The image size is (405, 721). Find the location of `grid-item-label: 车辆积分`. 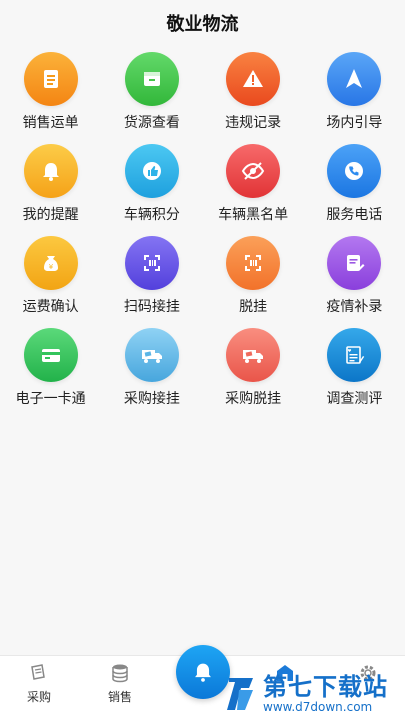

grid-item-label: 车辆积分 is located at coordinates (151, 215).